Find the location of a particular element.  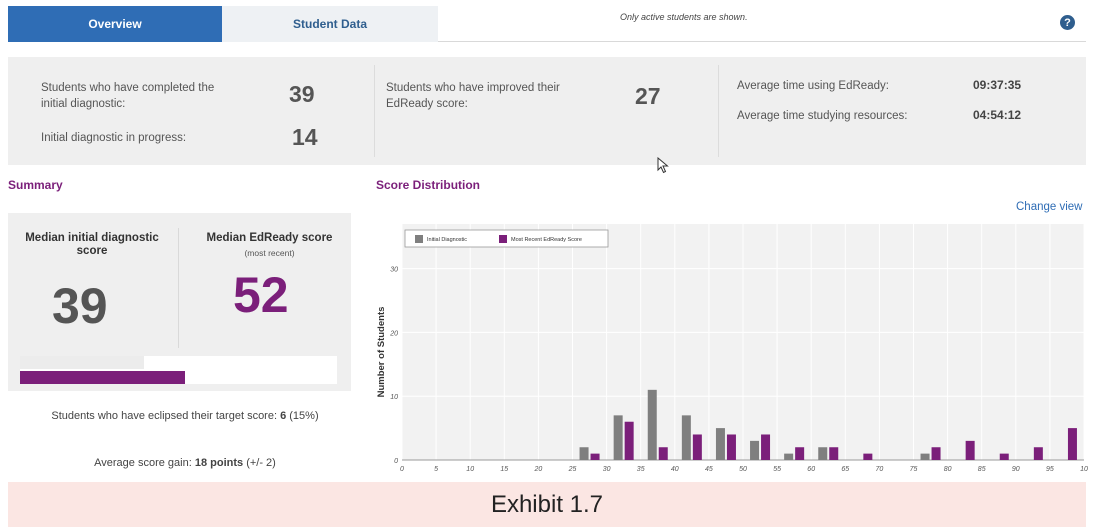

median-initial-label: Median initial diagnostic score is located at coordinates (92, 244).